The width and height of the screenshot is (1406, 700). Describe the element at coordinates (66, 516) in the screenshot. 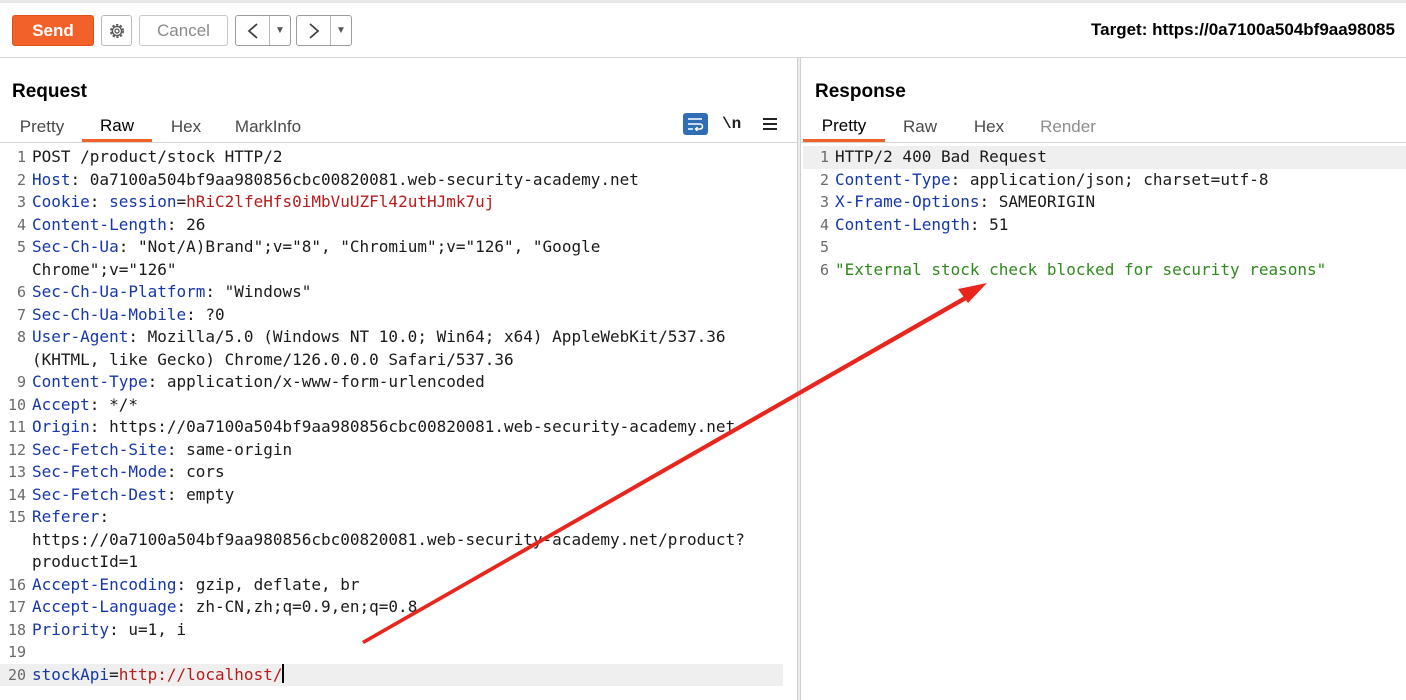

I see `header-name: Referer` at that location.